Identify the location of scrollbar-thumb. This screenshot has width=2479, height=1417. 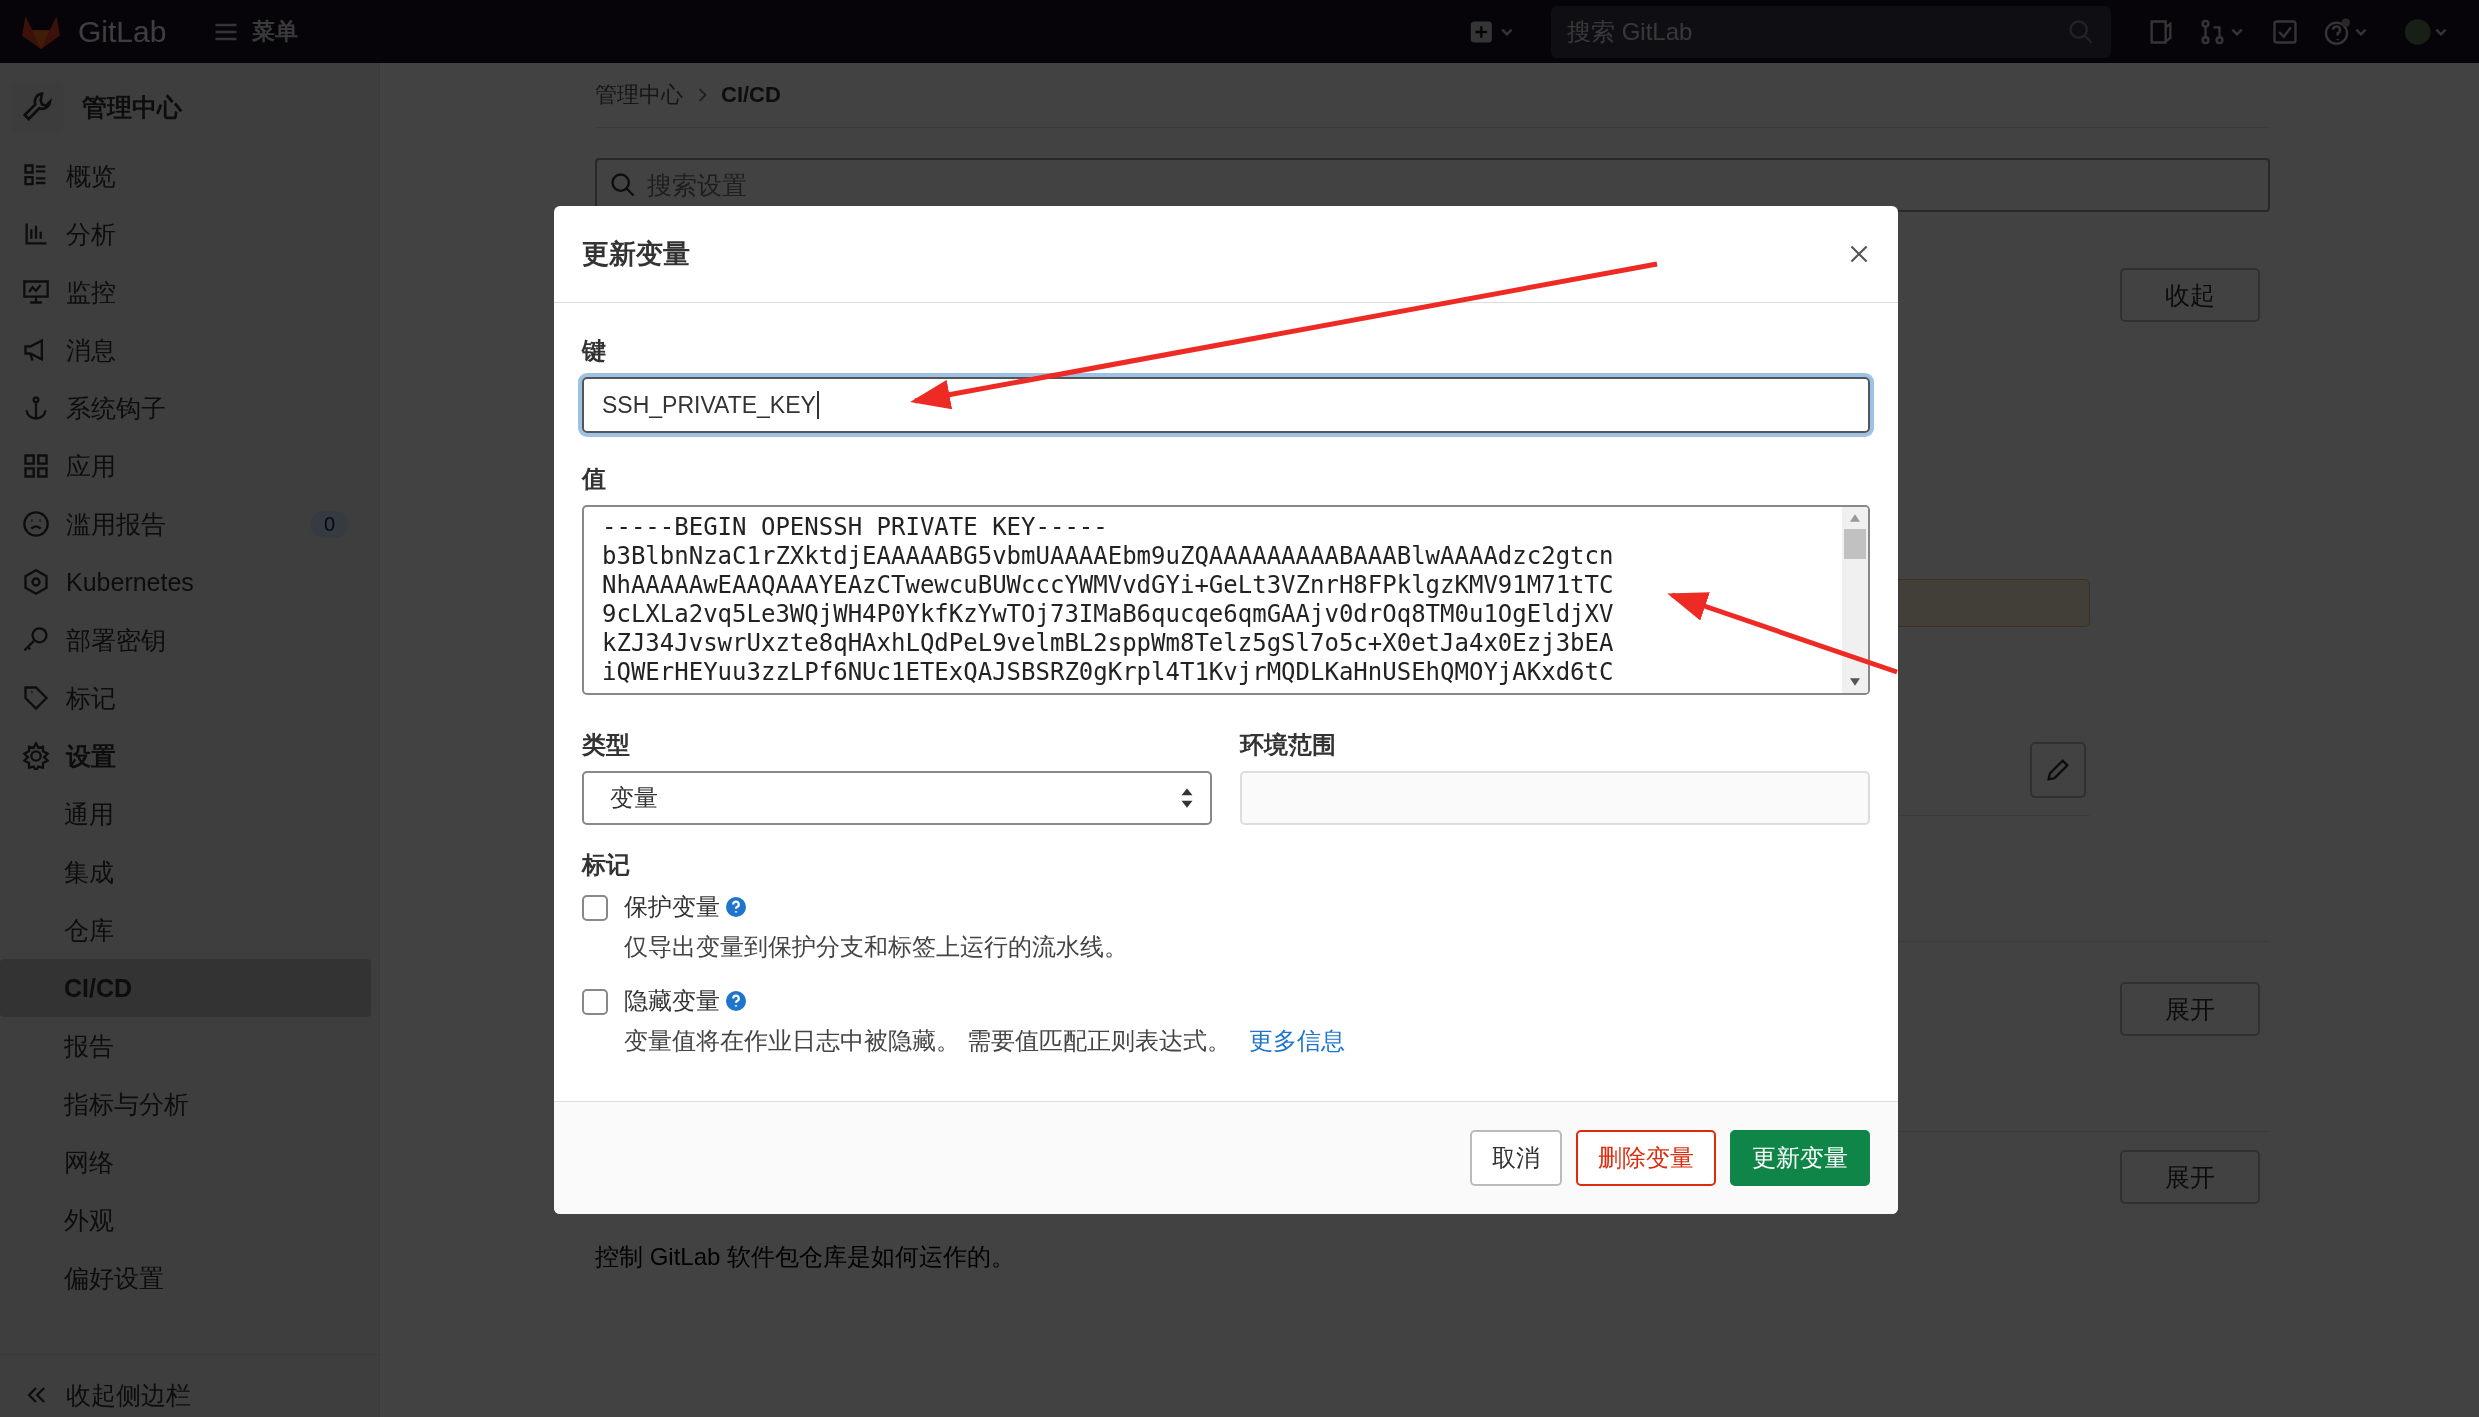
(1855, 544).